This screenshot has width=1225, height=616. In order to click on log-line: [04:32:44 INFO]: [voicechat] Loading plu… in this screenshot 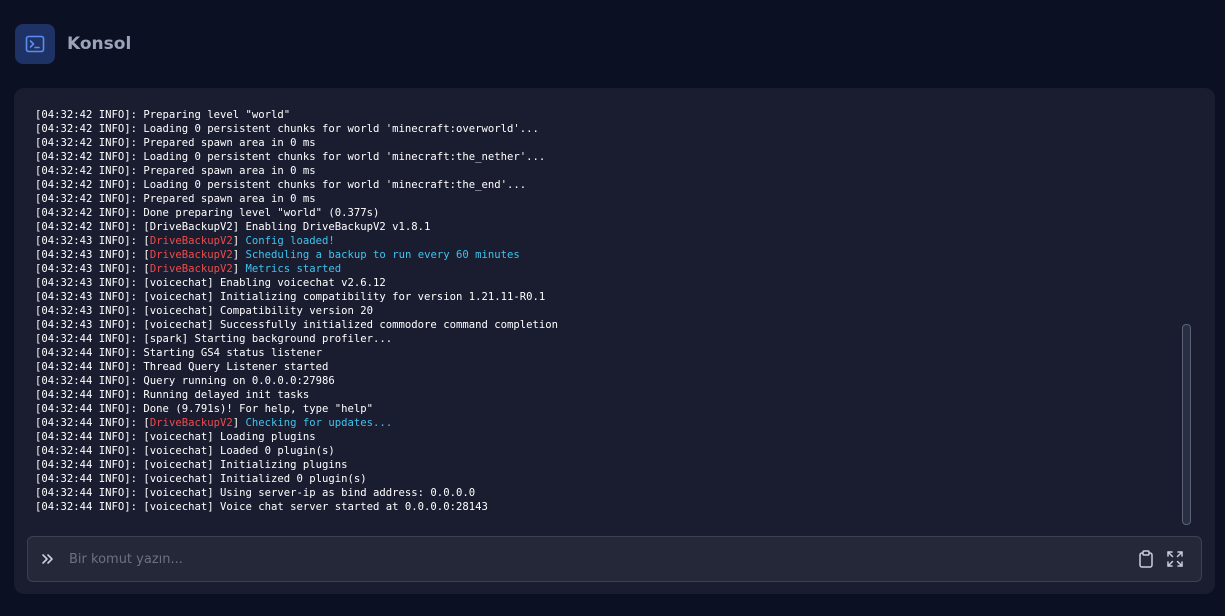, I will do `click(605, 437)`.